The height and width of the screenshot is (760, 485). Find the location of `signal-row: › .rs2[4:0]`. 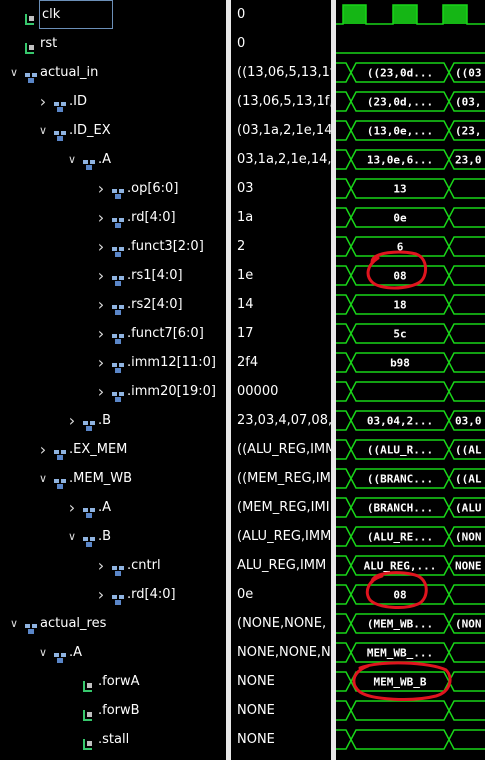

signal-row: › .rs2[4:0] is located at coordinates (113, 304).